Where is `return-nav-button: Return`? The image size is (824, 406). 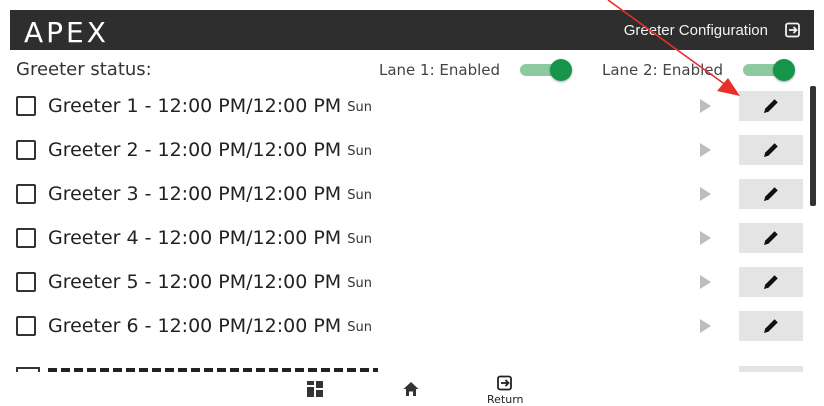 return-nav-button: Return is located at coordinates (505, 390).